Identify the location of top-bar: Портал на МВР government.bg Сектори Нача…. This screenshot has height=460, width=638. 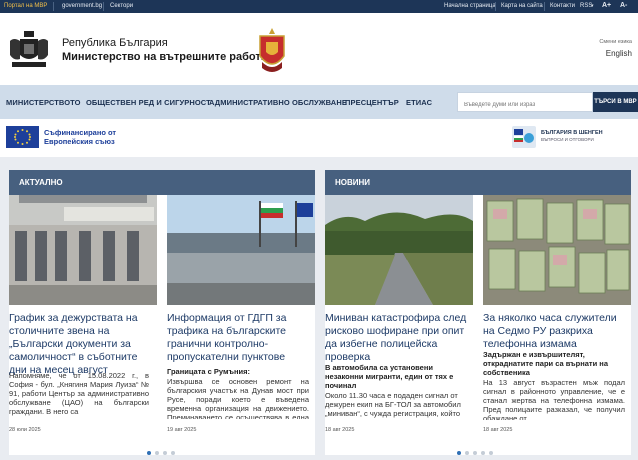
(319, 6).